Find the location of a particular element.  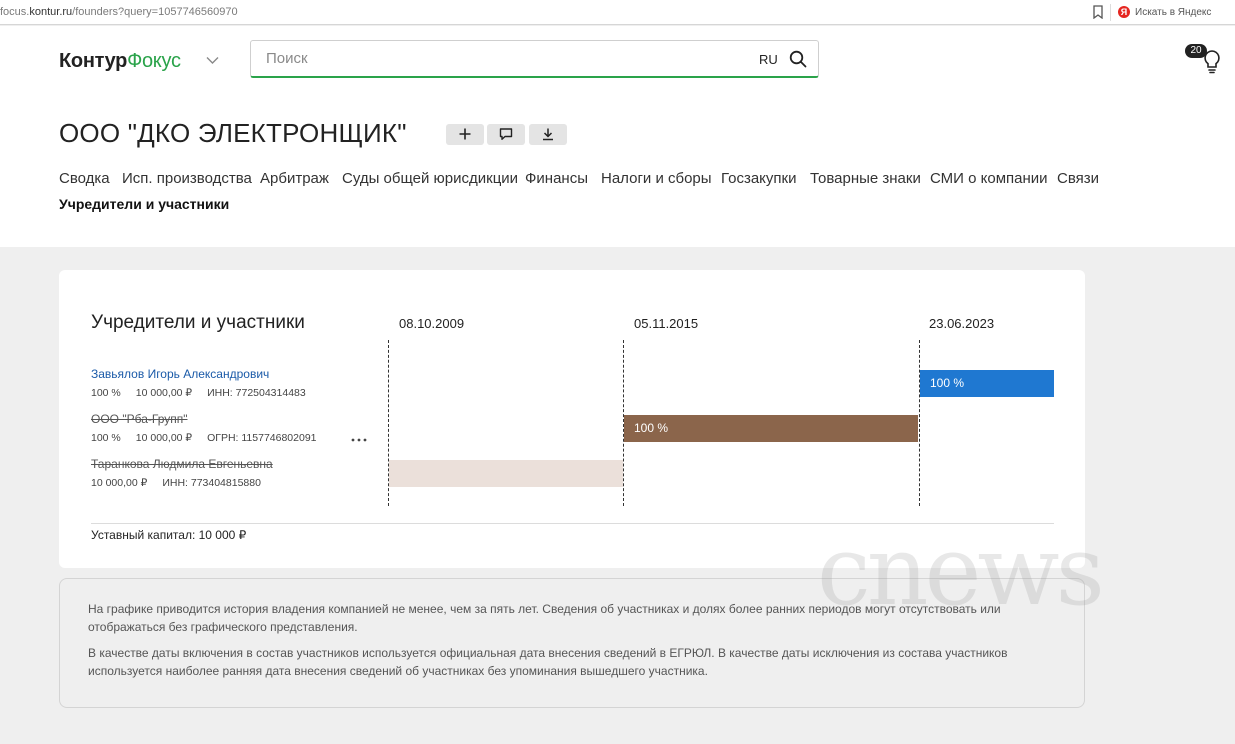

participant-id: ОГРН: 1157746802091 is located at coordinates (262, 438).